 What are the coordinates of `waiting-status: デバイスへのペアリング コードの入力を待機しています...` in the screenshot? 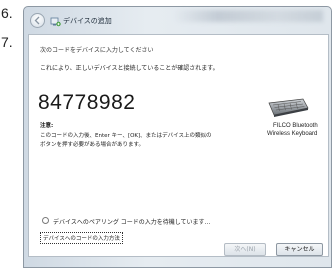 It's located at (132, 222).